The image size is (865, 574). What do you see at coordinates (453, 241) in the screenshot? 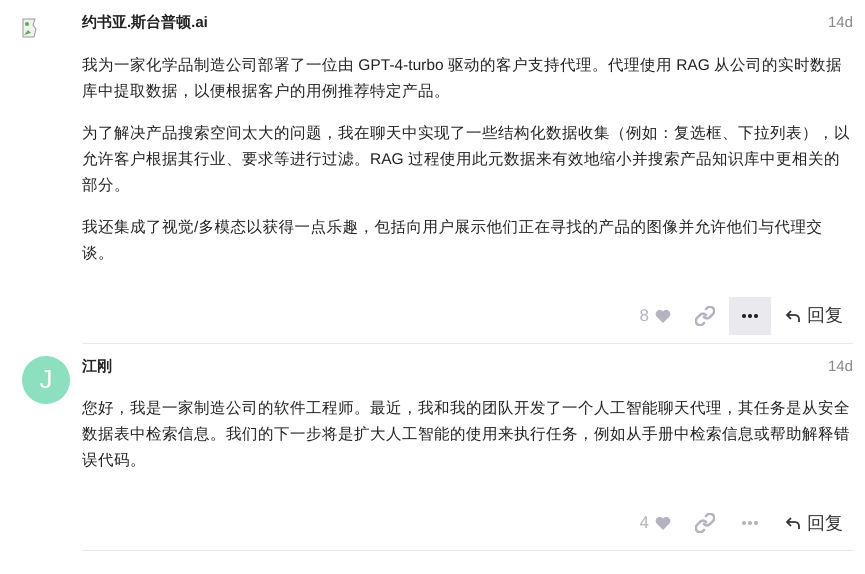
I see `post-paragraph: 我还集成了视觉/多模态以获得一点乐趣，包括向用户展示他们正在寻找的产品的图像并允许他们与代理交谈。` at bounding box center [453, 241].